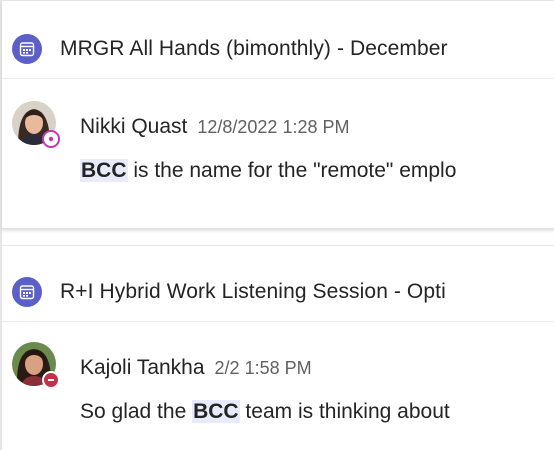 The width and height of the screenshot is (554, 450). I want to click on author-name: Kajoli Tankha, so click(142, 367).